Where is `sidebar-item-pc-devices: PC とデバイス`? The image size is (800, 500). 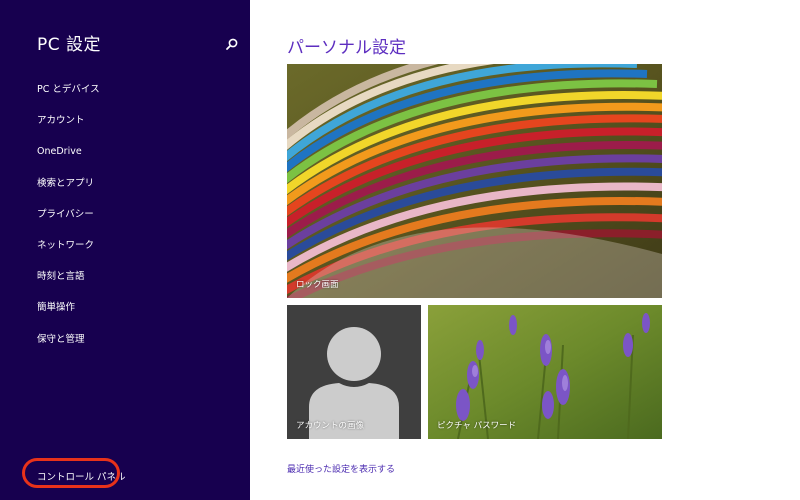 sidebar-item-pc-devices: PC とデバイス is located at coordinates (125, 91).